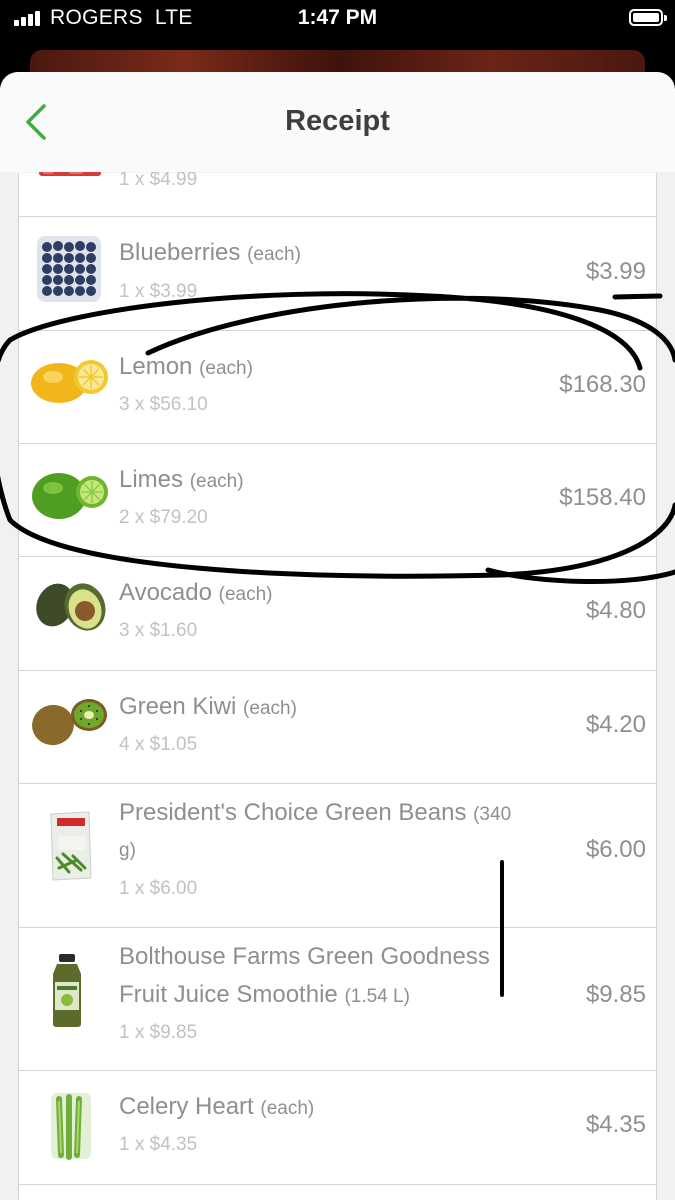  I want to click on item-name: President's Choice Green Beans, so click(293, 812).